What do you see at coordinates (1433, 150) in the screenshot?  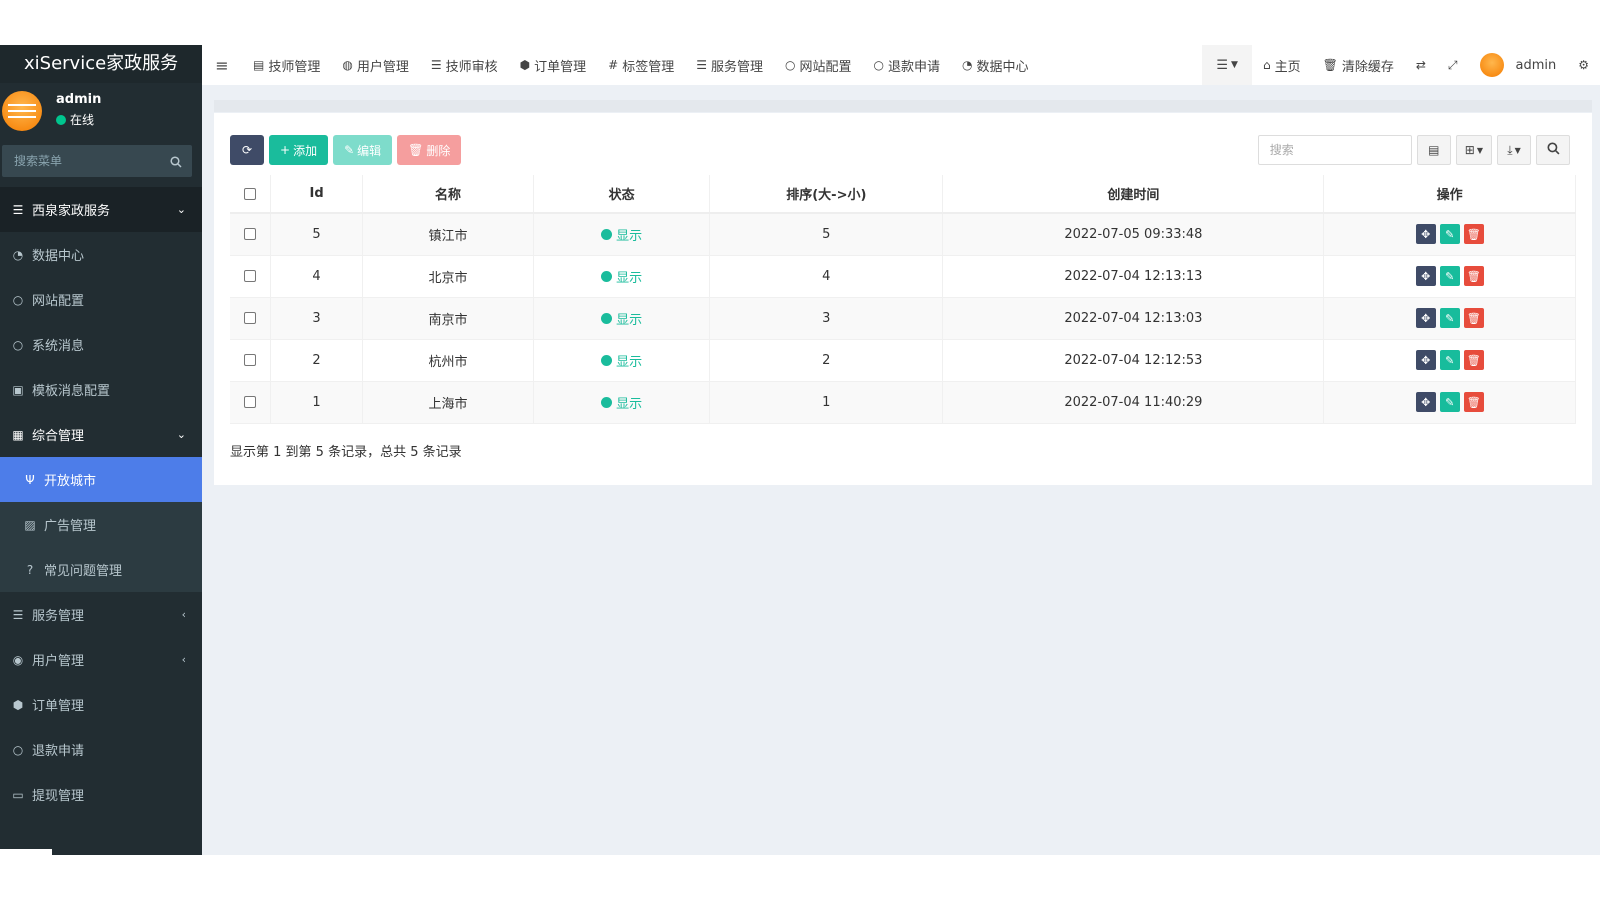 I see `toggle-view-button: ▤` at bounding box center [1433, 150].